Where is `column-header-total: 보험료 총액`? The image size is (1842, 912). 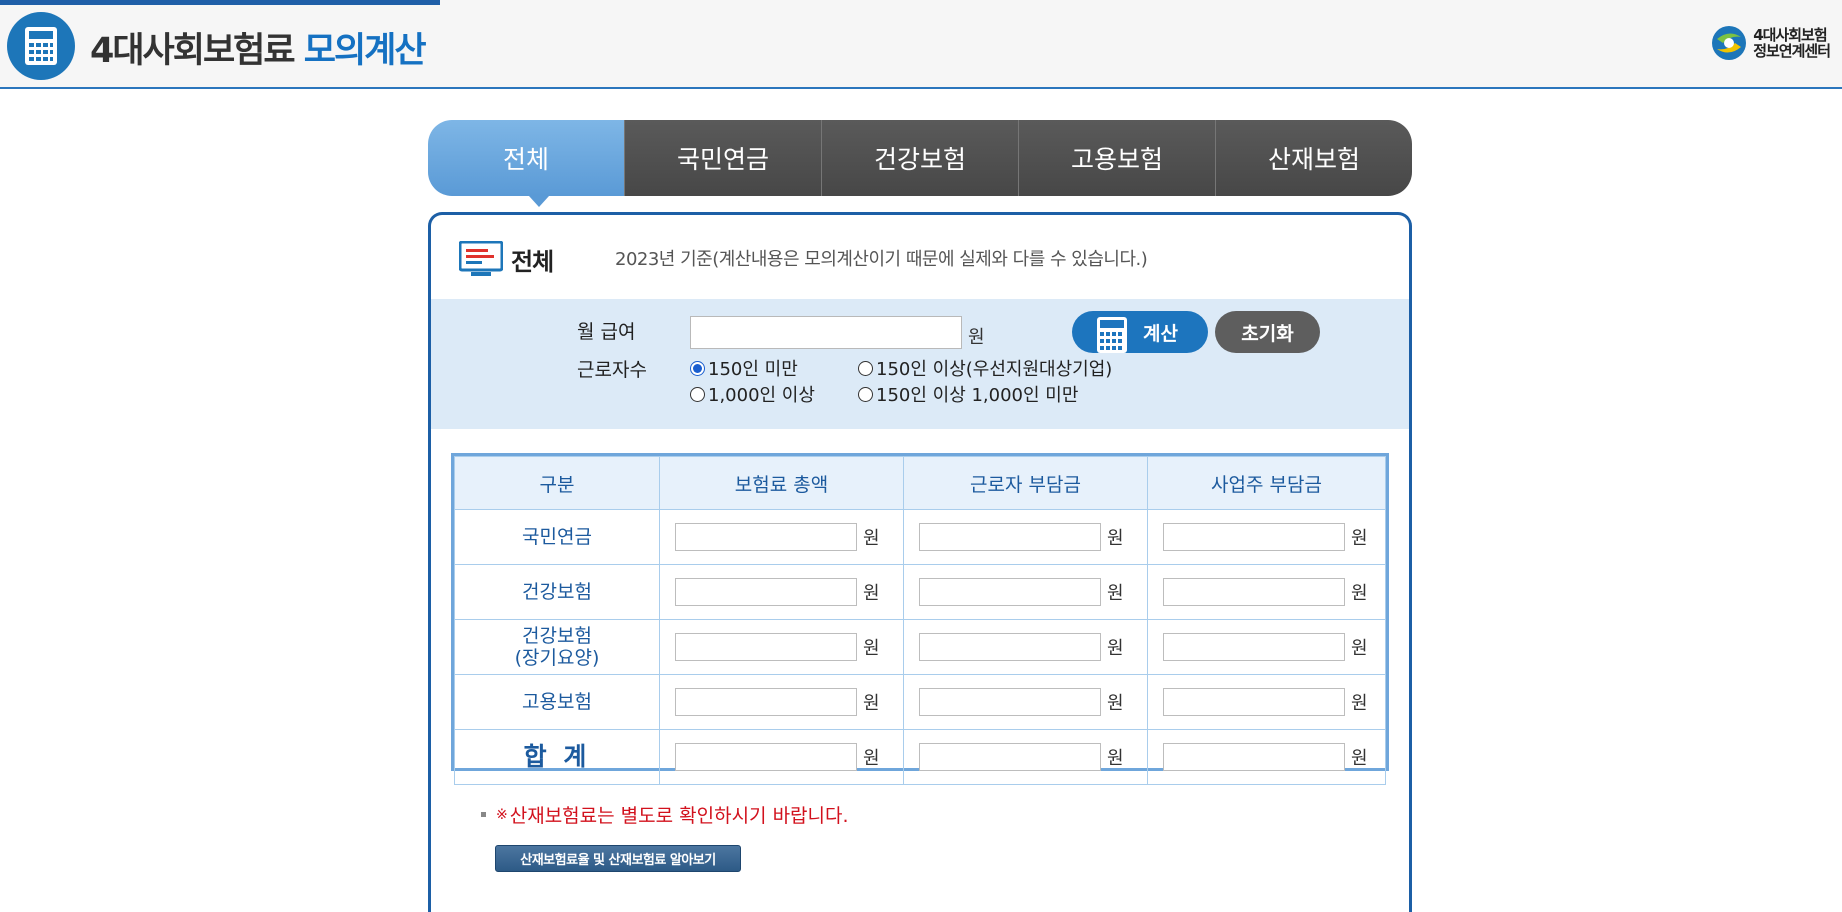 column-header-total: 보험료 총액 is located at coordinates (781, 483).